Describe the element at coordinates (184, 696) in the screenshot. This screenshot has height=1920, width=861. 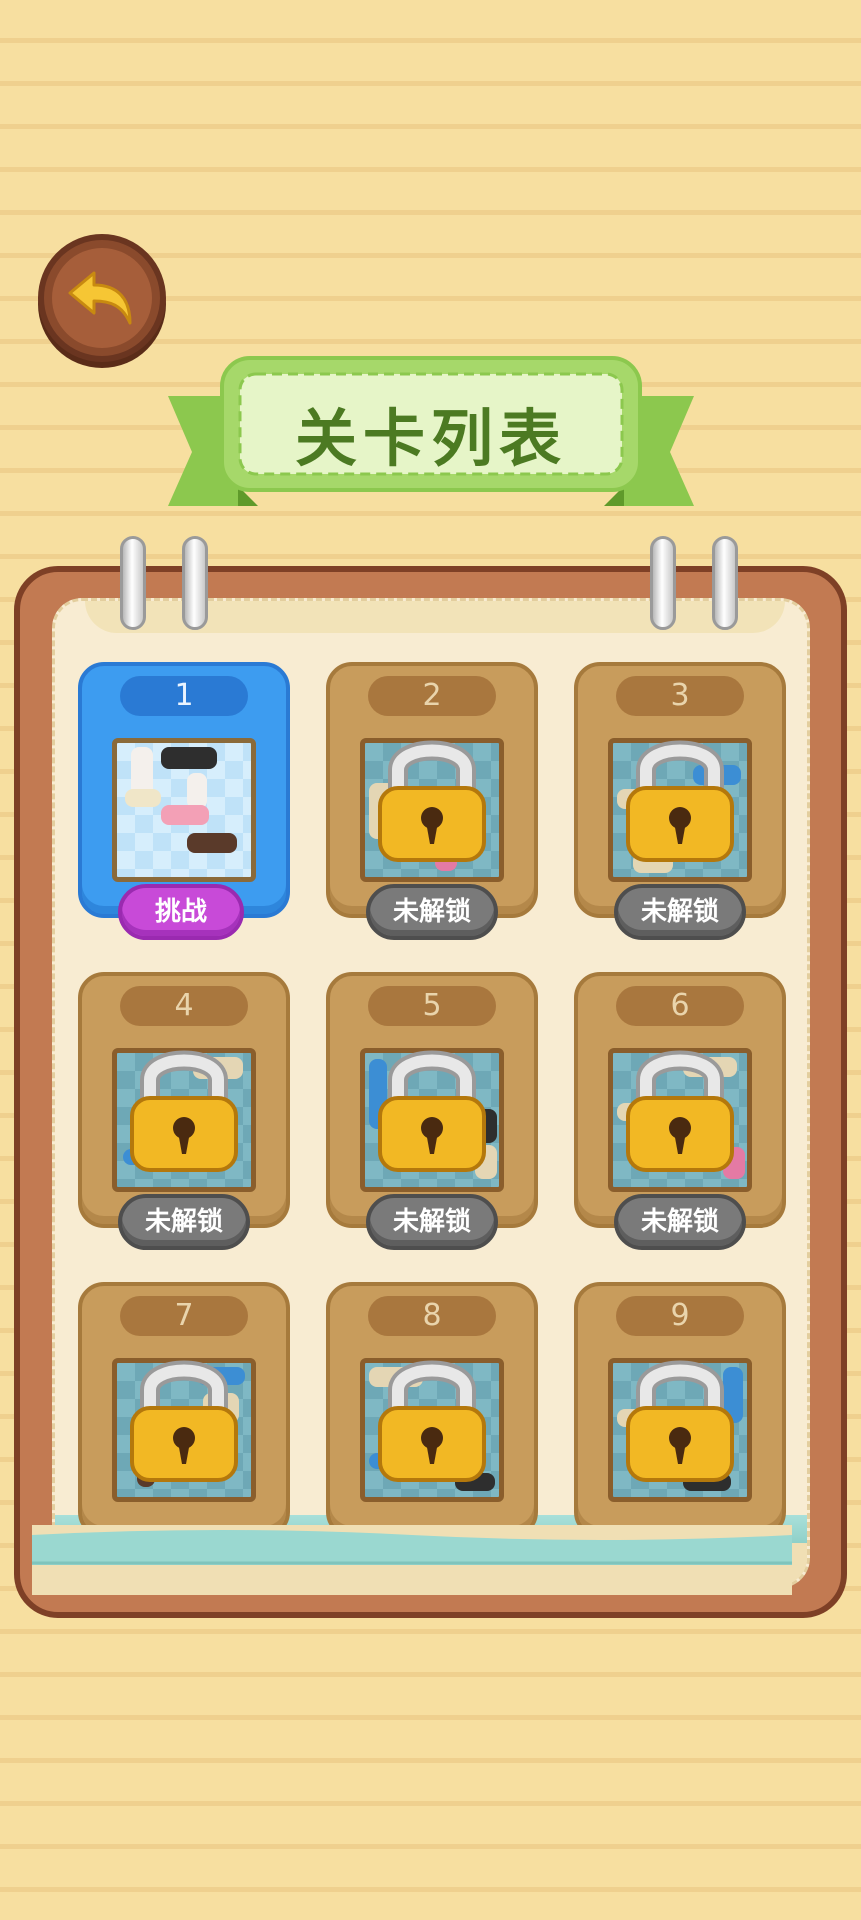
I see `level-number: 1` at that location.